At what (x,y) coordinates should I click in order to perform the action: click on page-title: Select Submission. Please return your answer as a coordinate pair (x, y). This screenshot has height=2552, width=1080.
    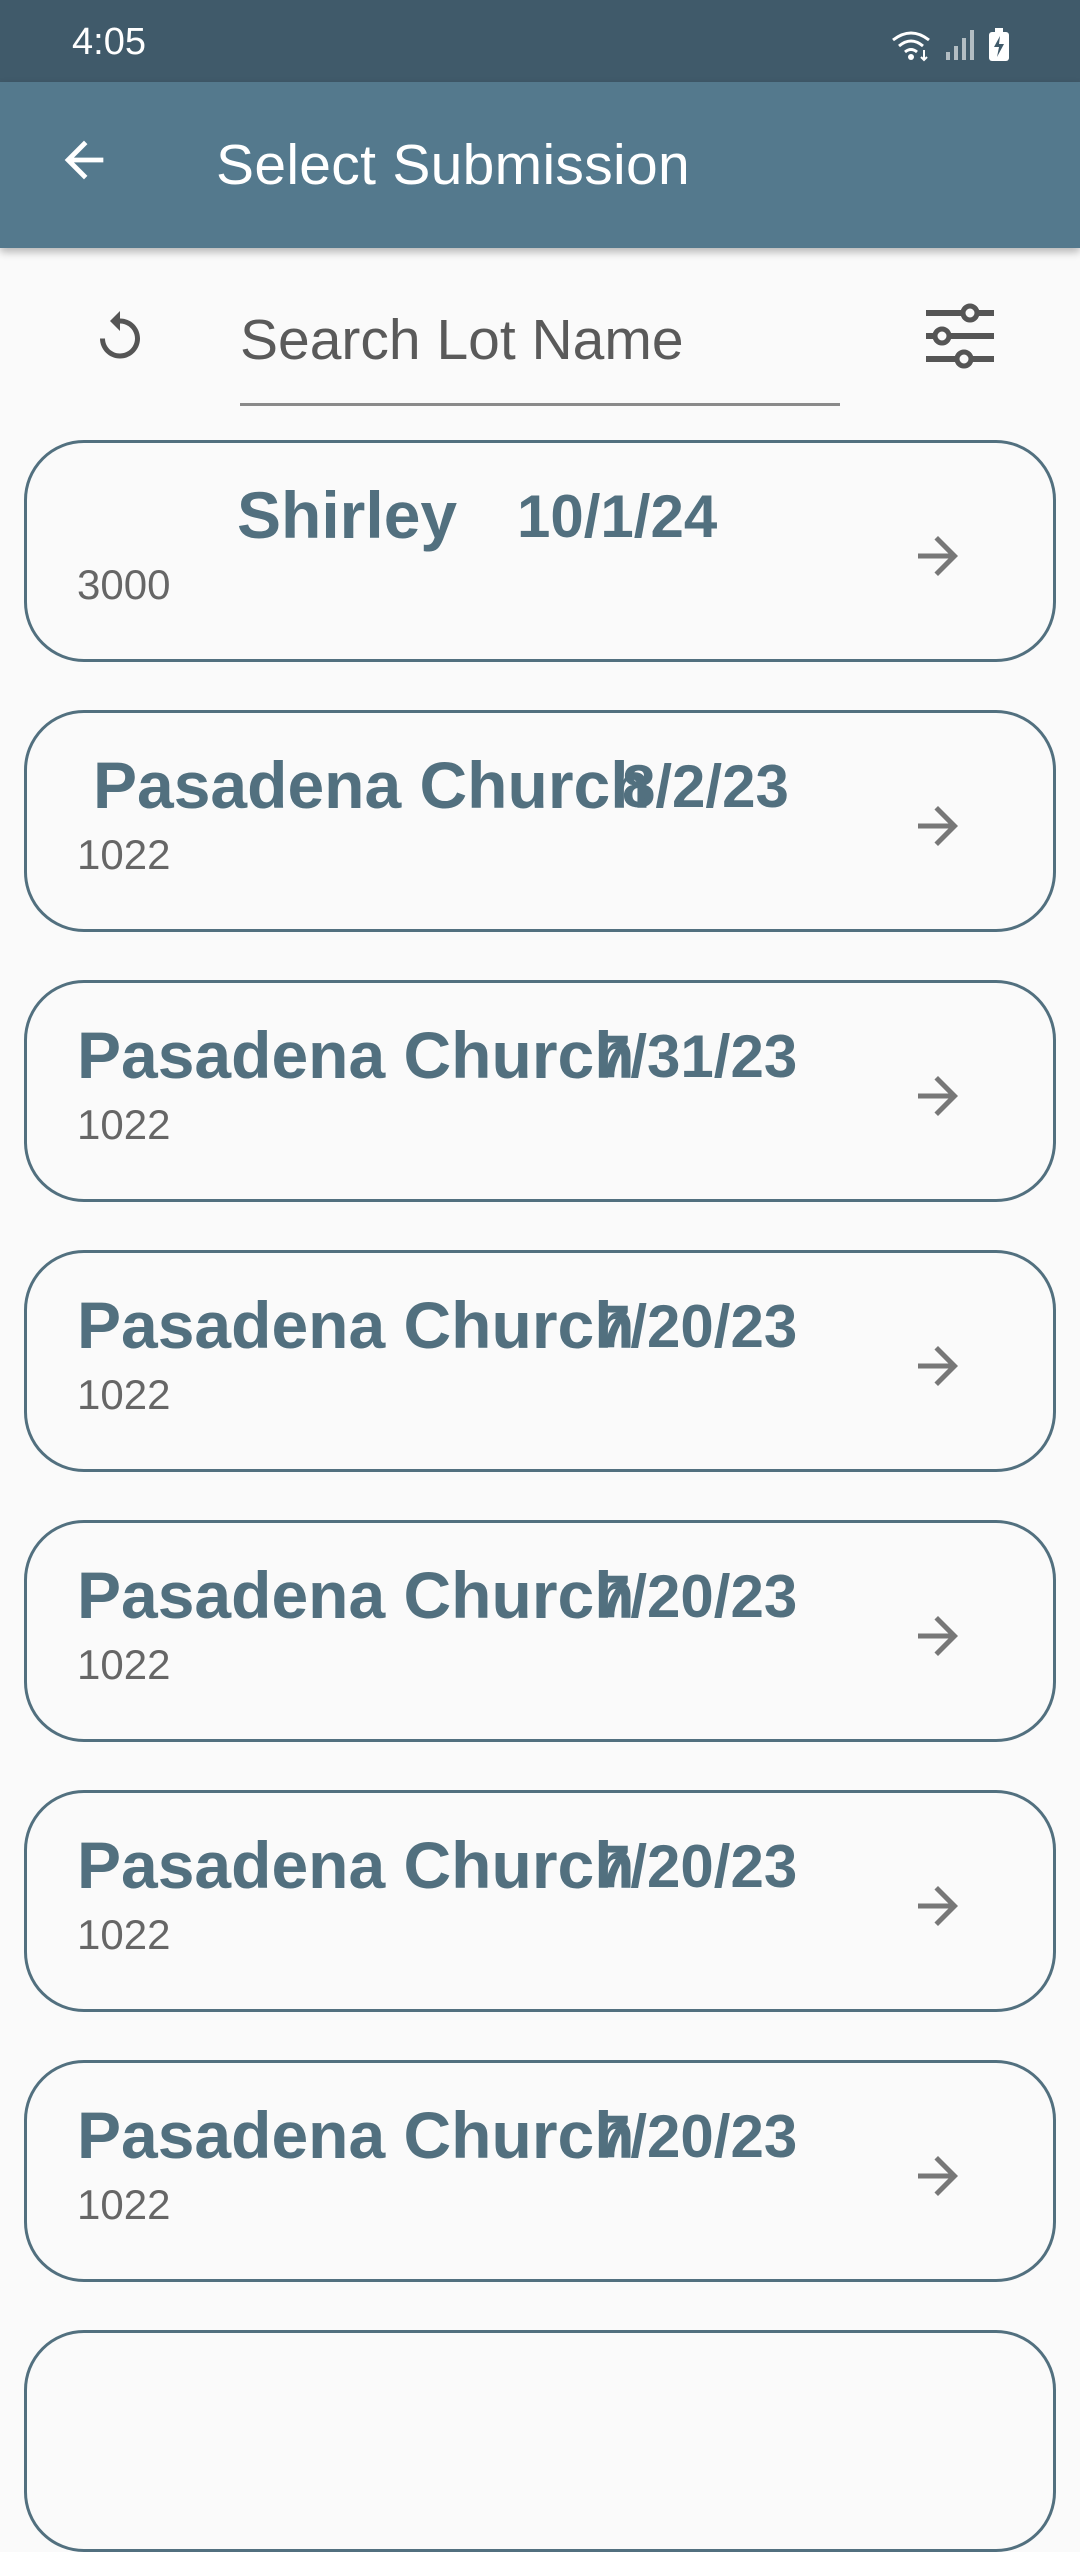
    Looking at the image, I should click on (453, 165).